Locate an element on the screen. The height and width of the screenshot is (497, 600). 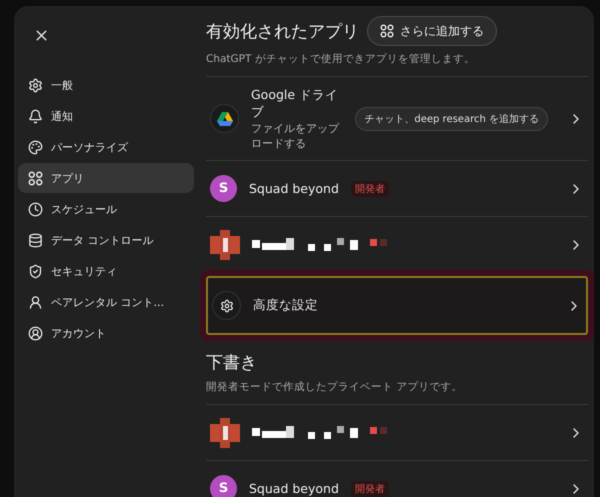
app-description: ファイルをアップロードする is located at coordinates (295, 135).